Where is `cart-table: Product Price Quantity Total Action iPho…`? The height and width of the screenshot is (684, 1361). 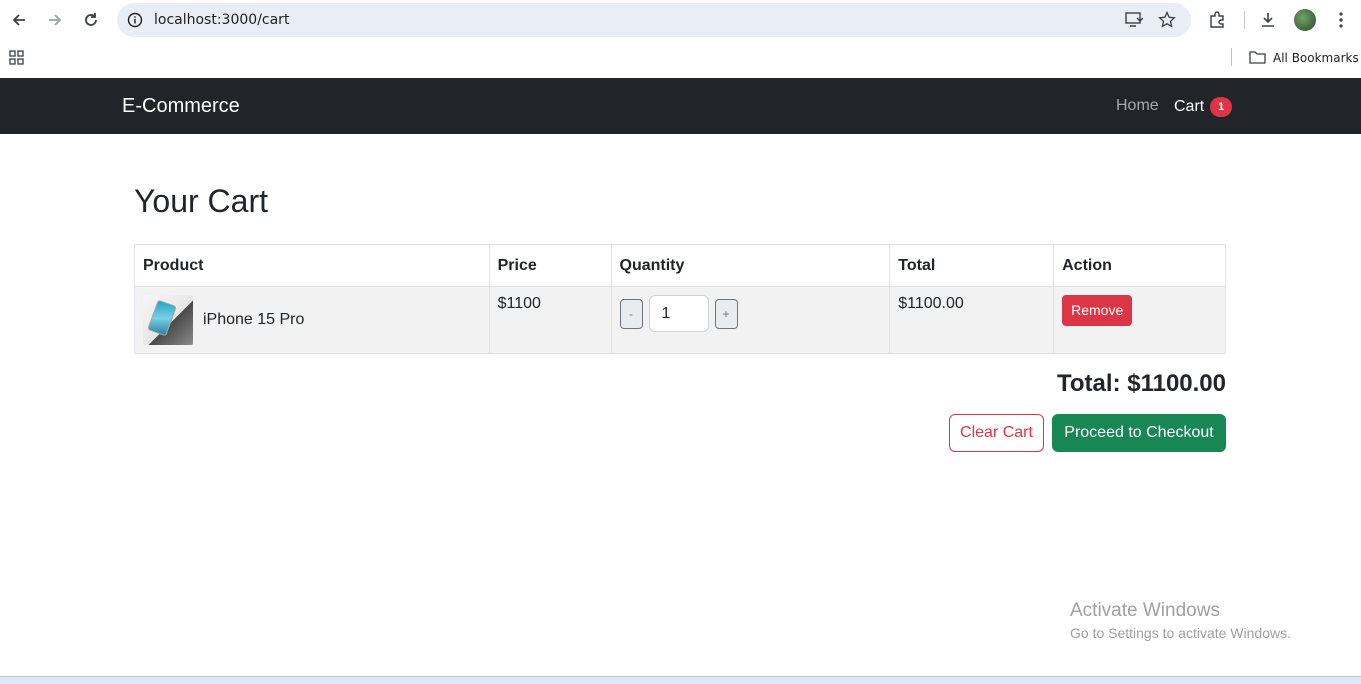 cart-table: Product Price Quantity Total Action iPho… is located at coordinates (680, 299).